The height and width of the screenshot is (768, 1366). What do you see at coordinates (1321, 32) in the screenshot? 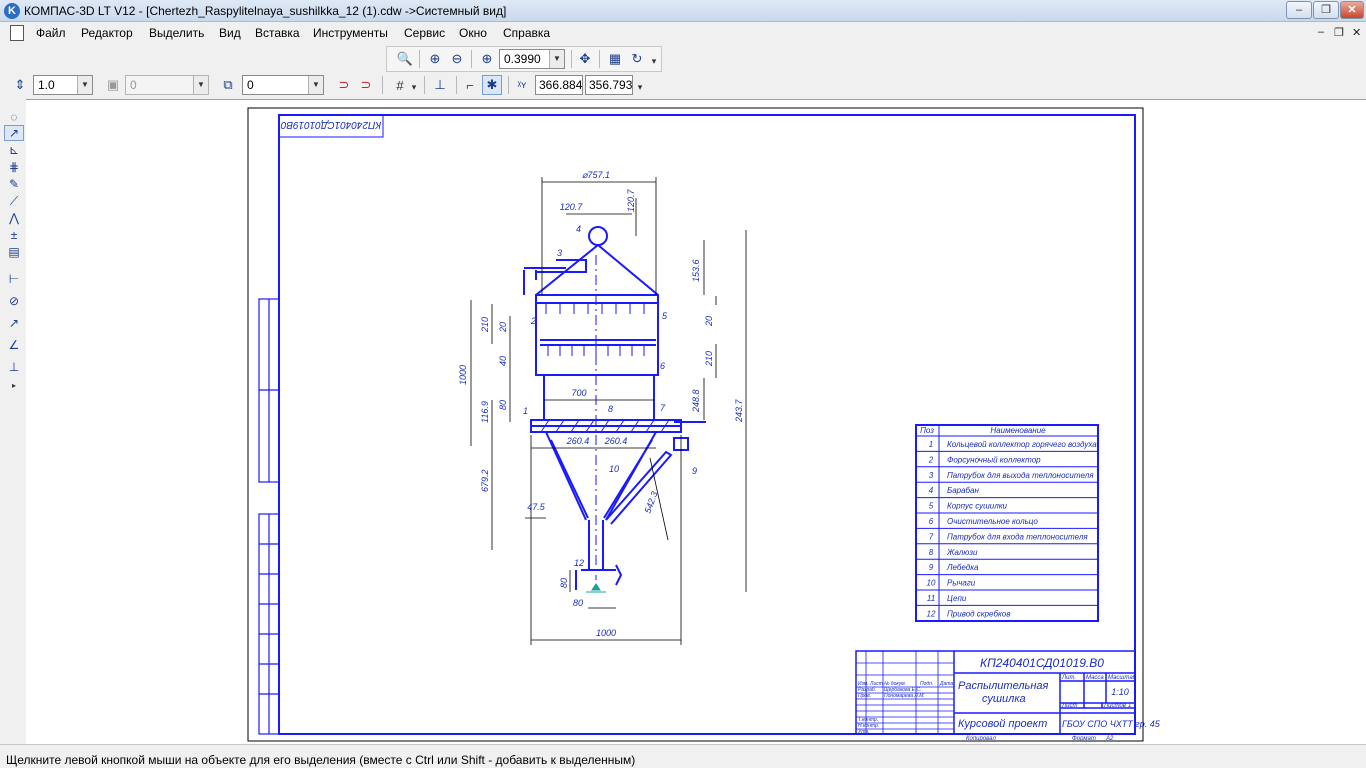
I see `mdi-minimize-button: –` at bounding box center [1321, 32].